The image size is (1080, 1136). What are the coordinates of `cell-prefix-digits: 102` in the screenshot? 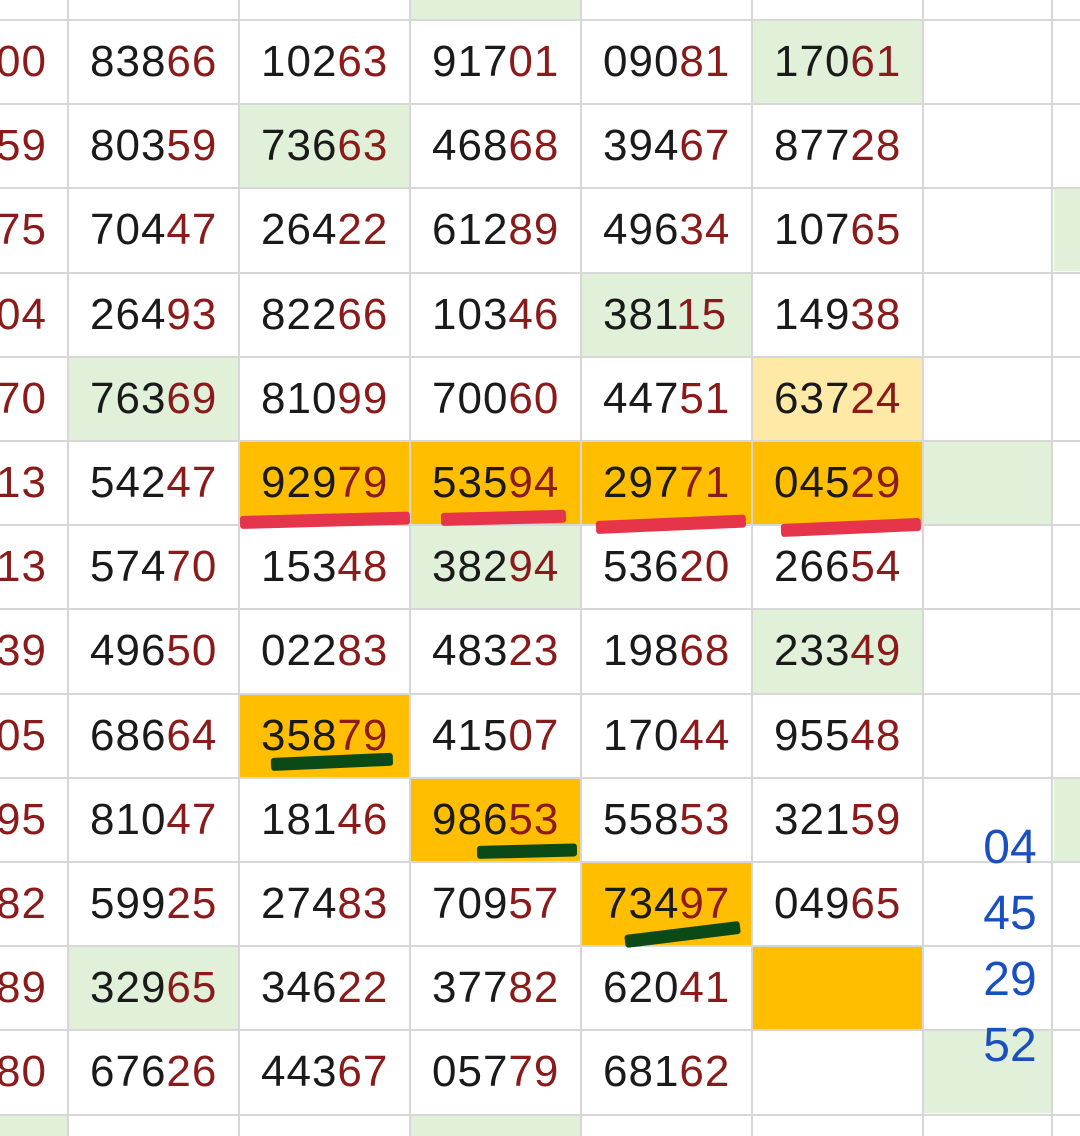 It's located at (299, 61).